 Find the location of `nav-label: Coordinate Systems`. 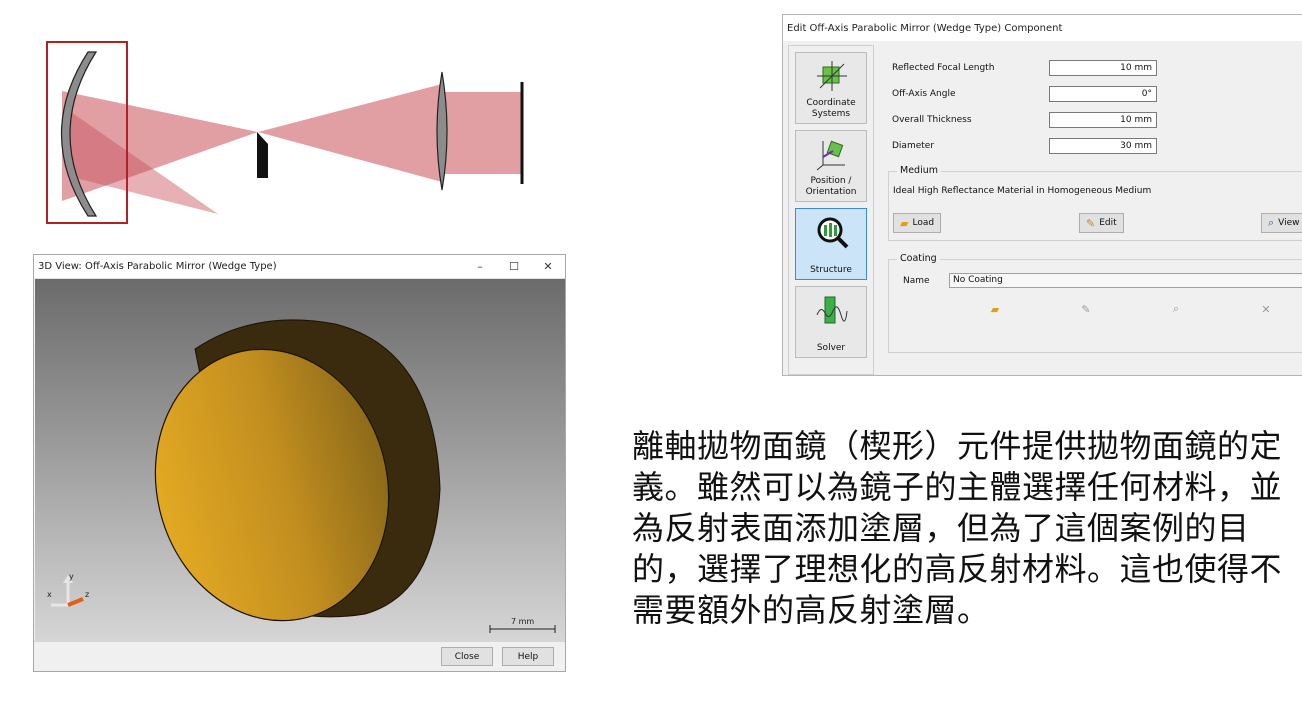

nav-label: Coordinate Systems is located at coordinates (831, 108).